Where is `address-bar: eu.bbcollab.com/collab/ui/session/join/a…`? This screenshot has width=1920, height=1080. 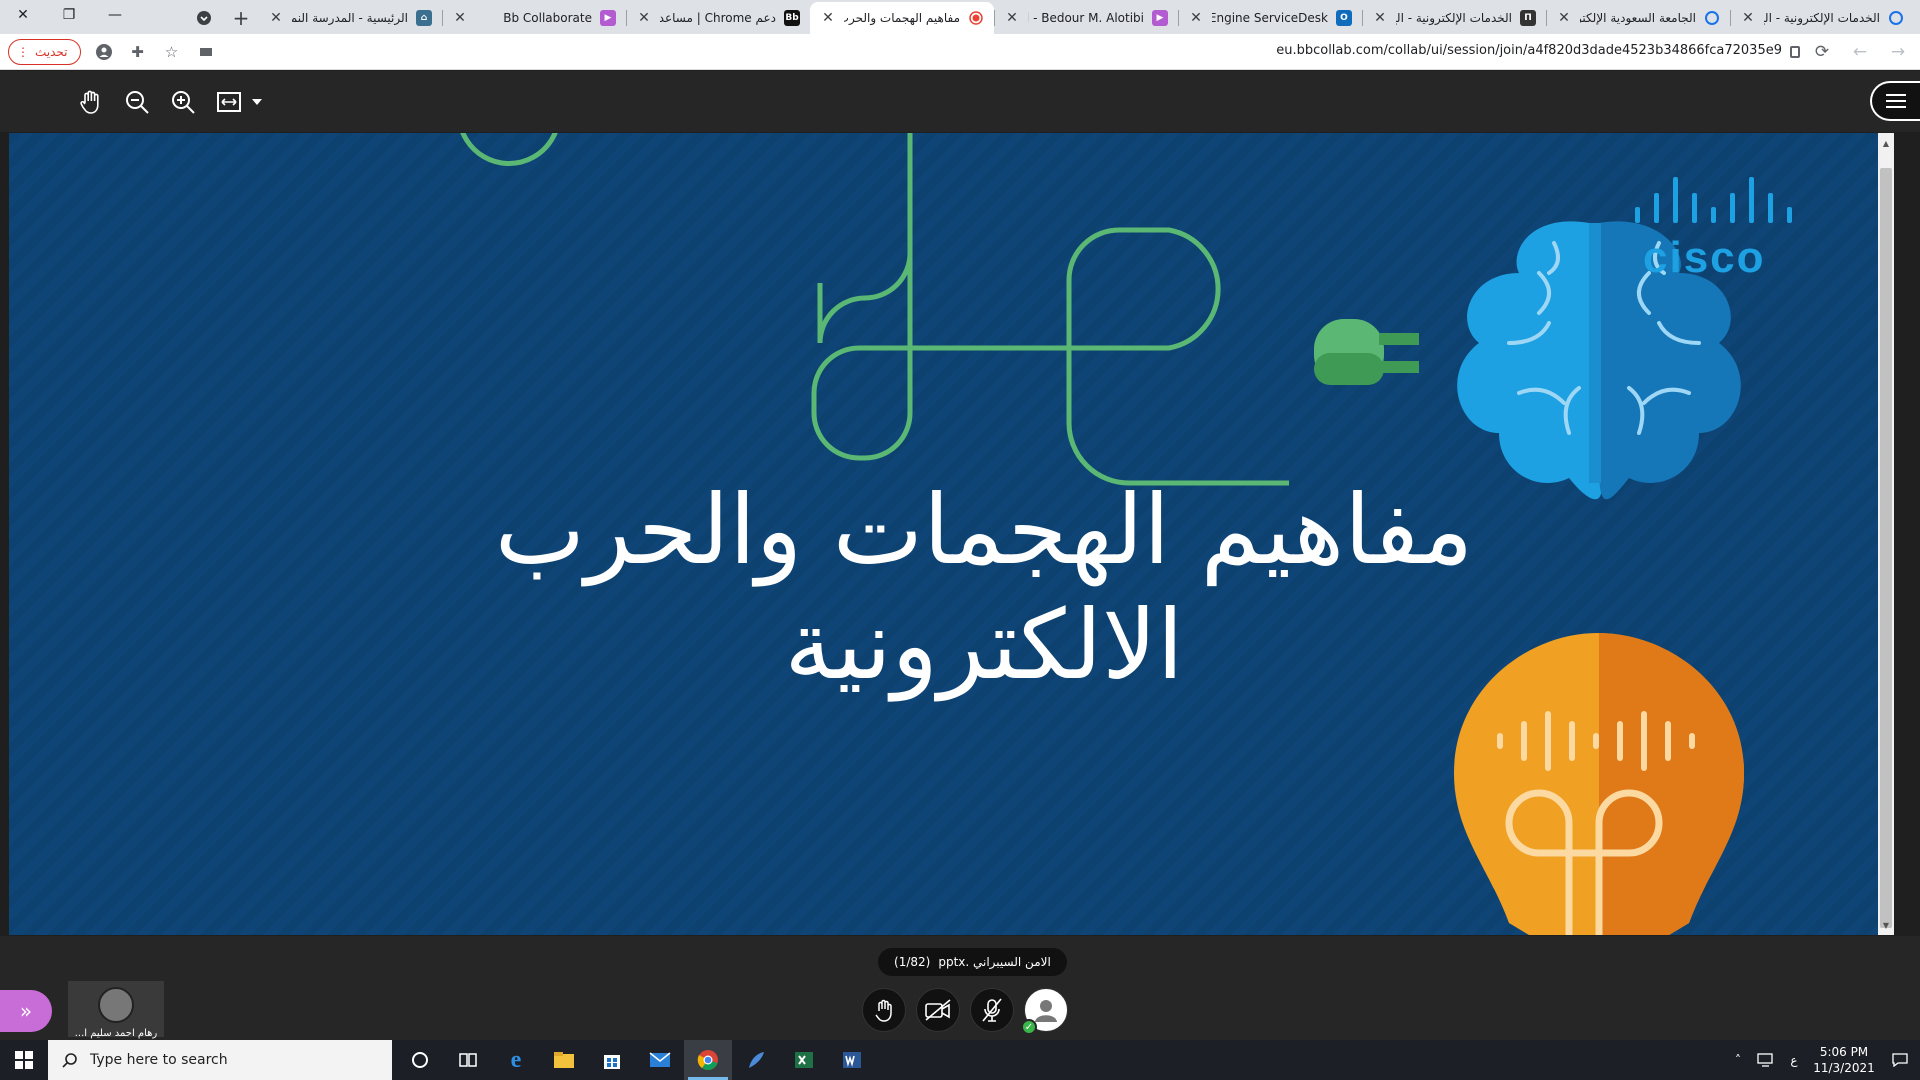
address-bar: eu.bbcollab.com/collab/ui/session/join/a… is located at coordinates (1538, 50).